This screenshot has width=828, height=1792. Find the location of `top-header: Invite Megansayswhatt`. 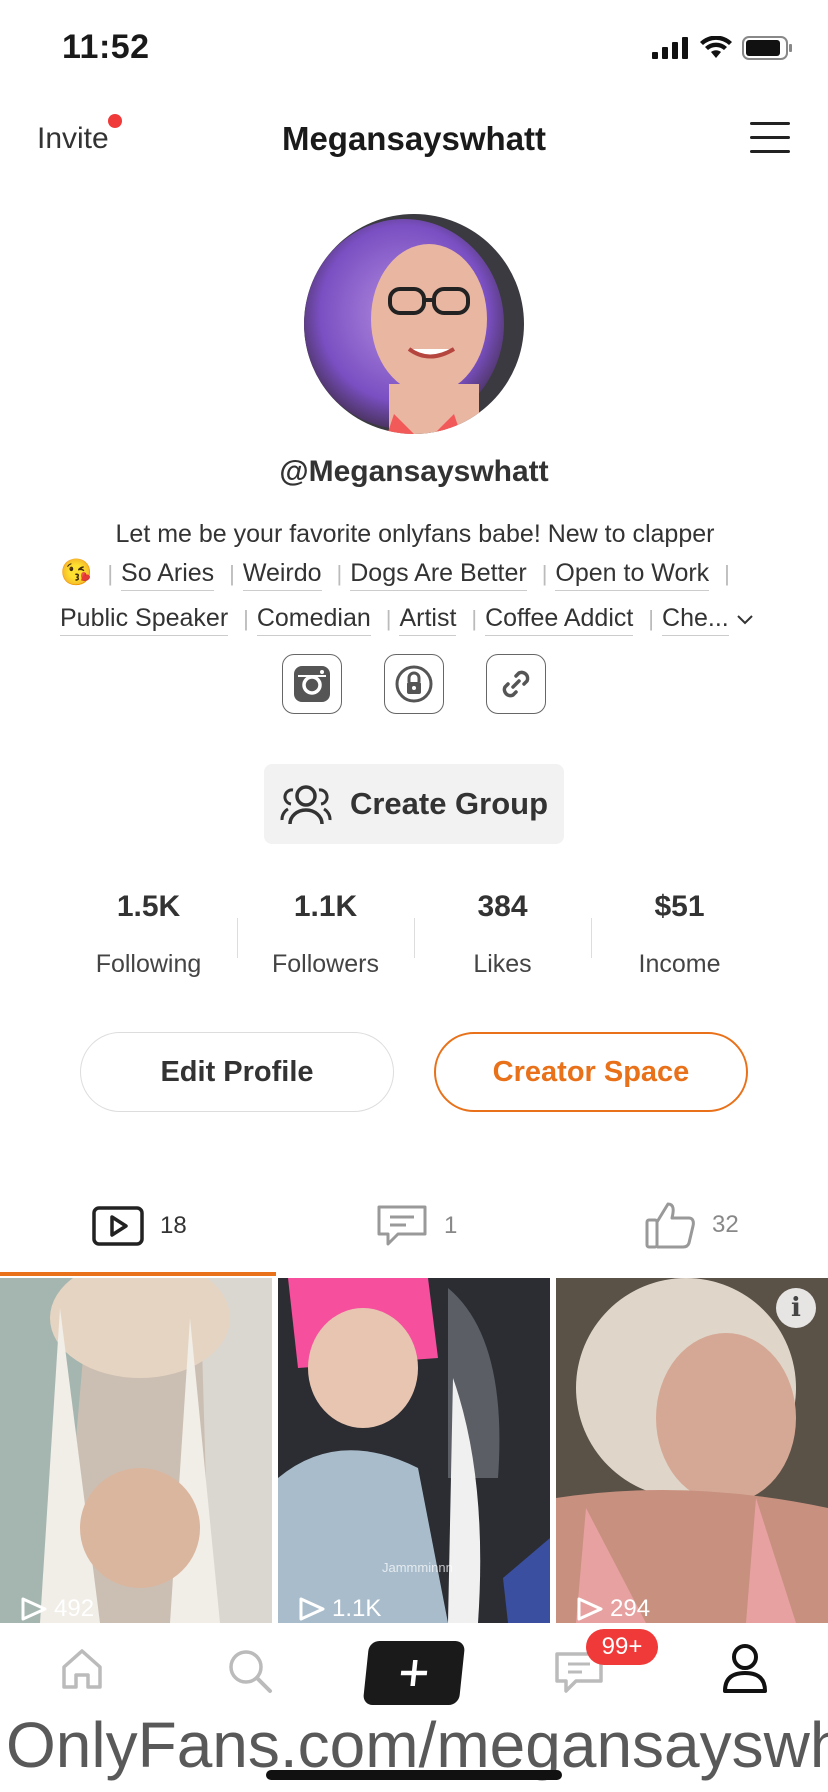

top-header: Invite Megansayswhatt is located at coordinates (414, 140).